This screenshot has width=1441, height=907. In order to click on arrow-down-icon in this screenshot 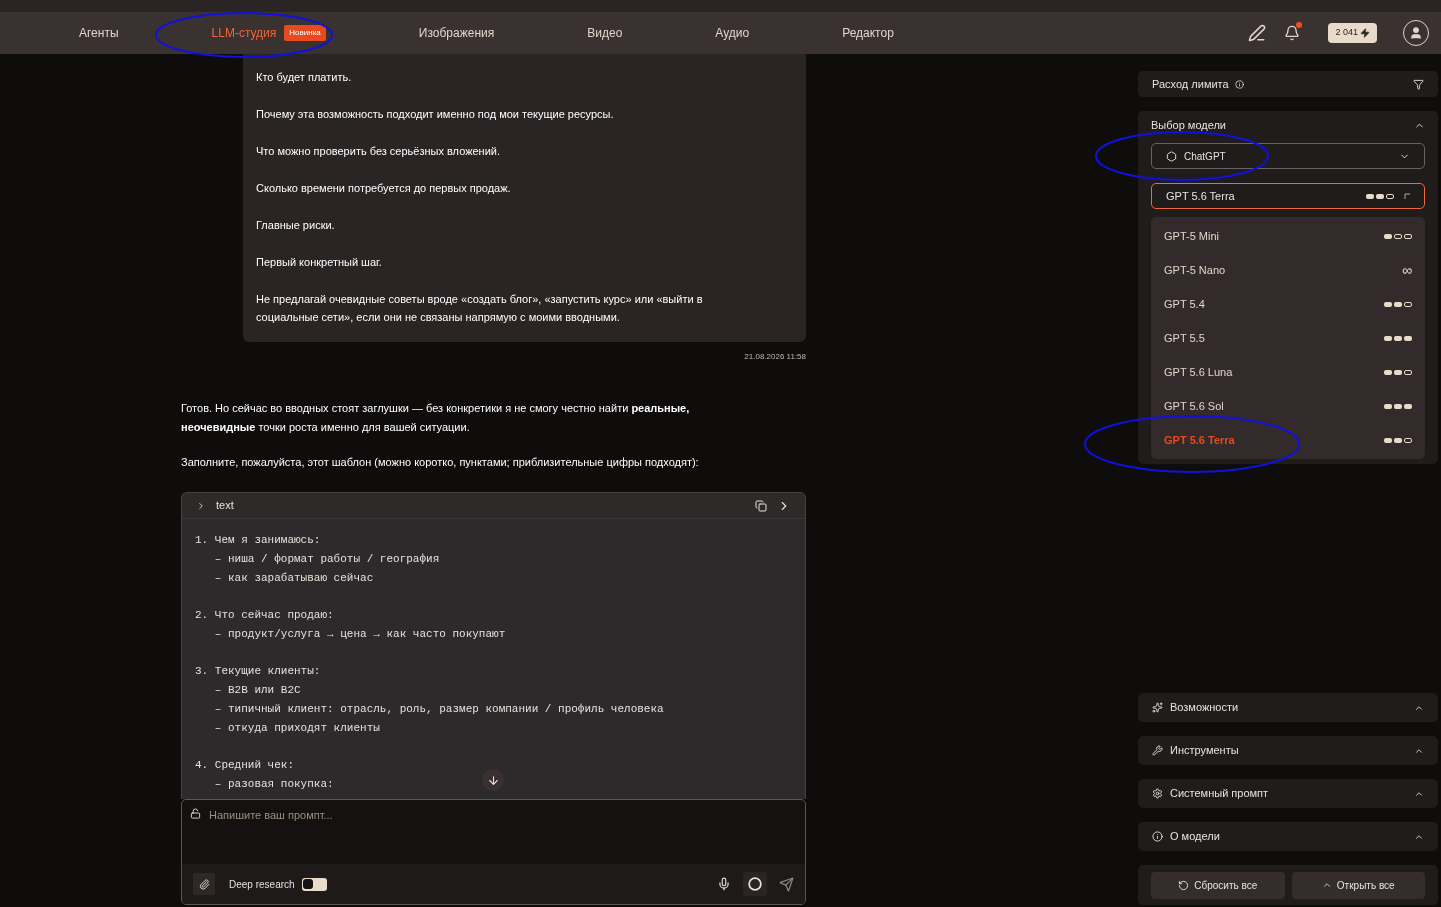, I will do `click(493, 780)`.